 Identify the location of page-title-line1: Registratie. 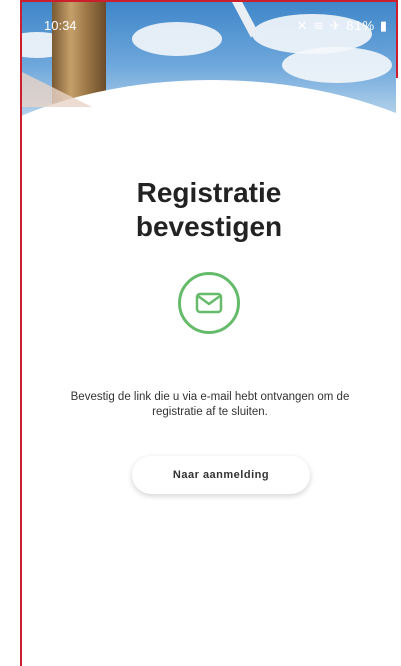
(209, 192).